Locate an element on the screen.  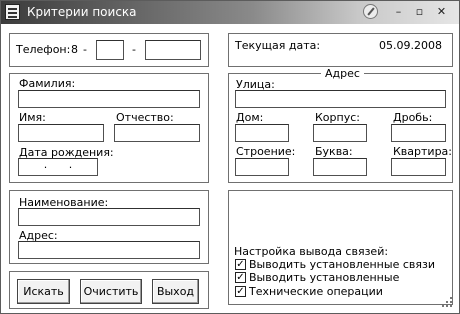
name-input is located at coordinates (61, 133).